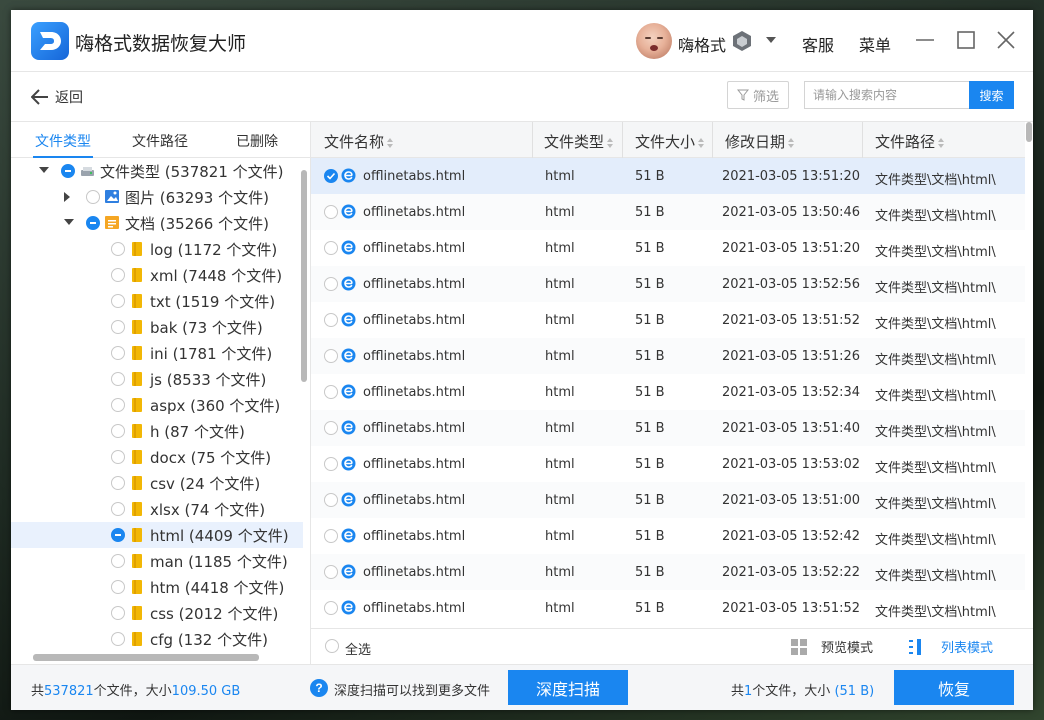  I want to click on deep-scan-button: 深度扫描, so click(568, 687).